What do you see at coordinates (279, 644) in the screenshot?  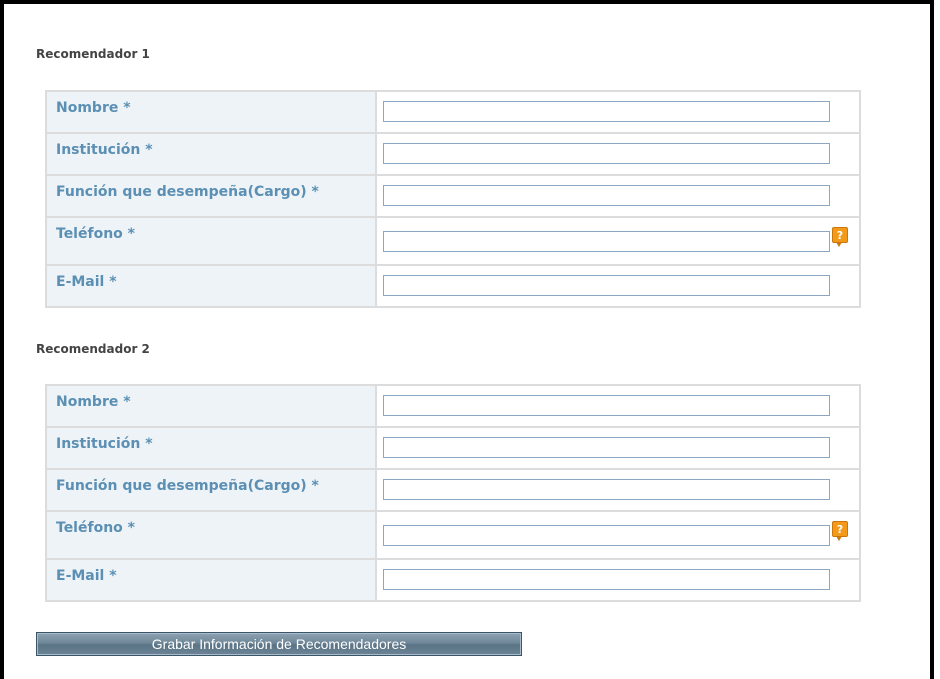 I see `save-recommenders-button: Grabar Información de Recomendadores` at bounding box center [279, 644].